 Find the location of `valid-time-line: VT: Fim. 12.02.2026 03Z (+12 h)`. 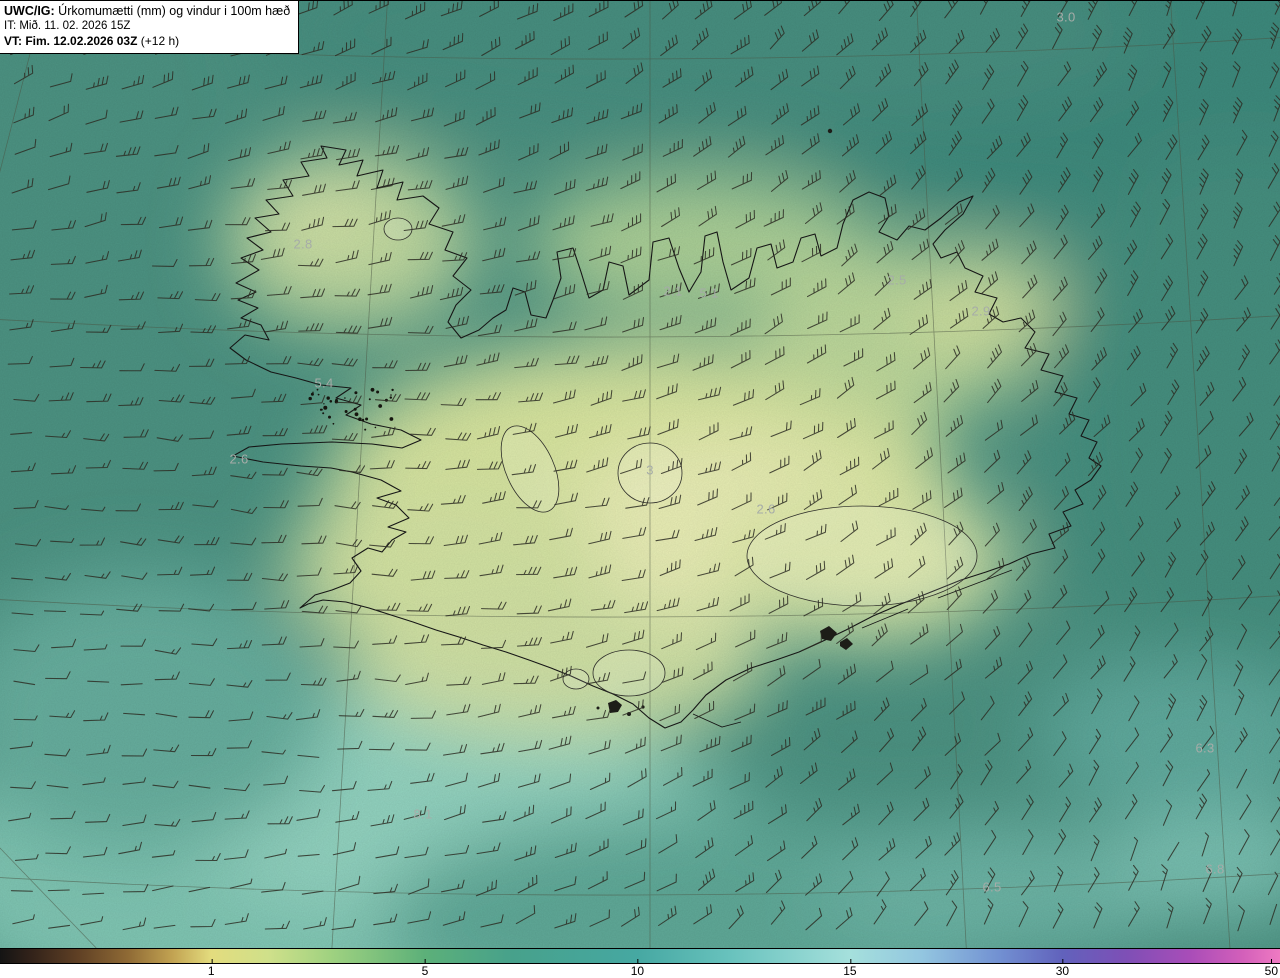

valid-time-line: VT: Fim. 12.02.2026 03Z (+12 h) is located at coordinates (147, 42).